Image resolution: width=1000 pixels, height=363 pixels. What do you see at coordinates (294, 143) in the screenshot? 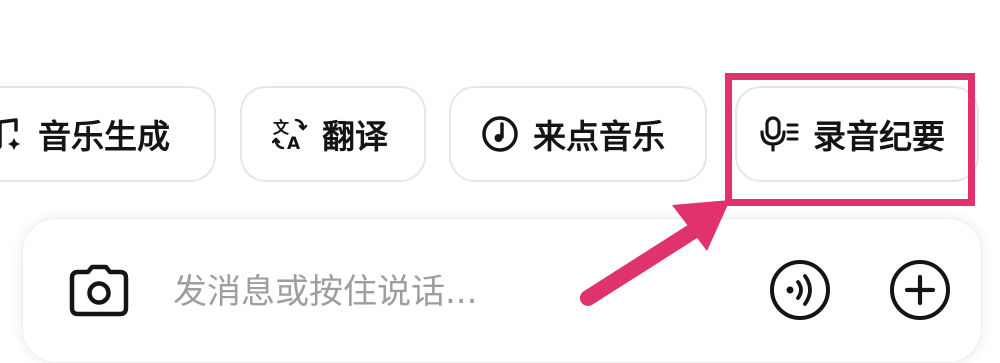
I see `svg-text: A` at bounding box center [294, 143].